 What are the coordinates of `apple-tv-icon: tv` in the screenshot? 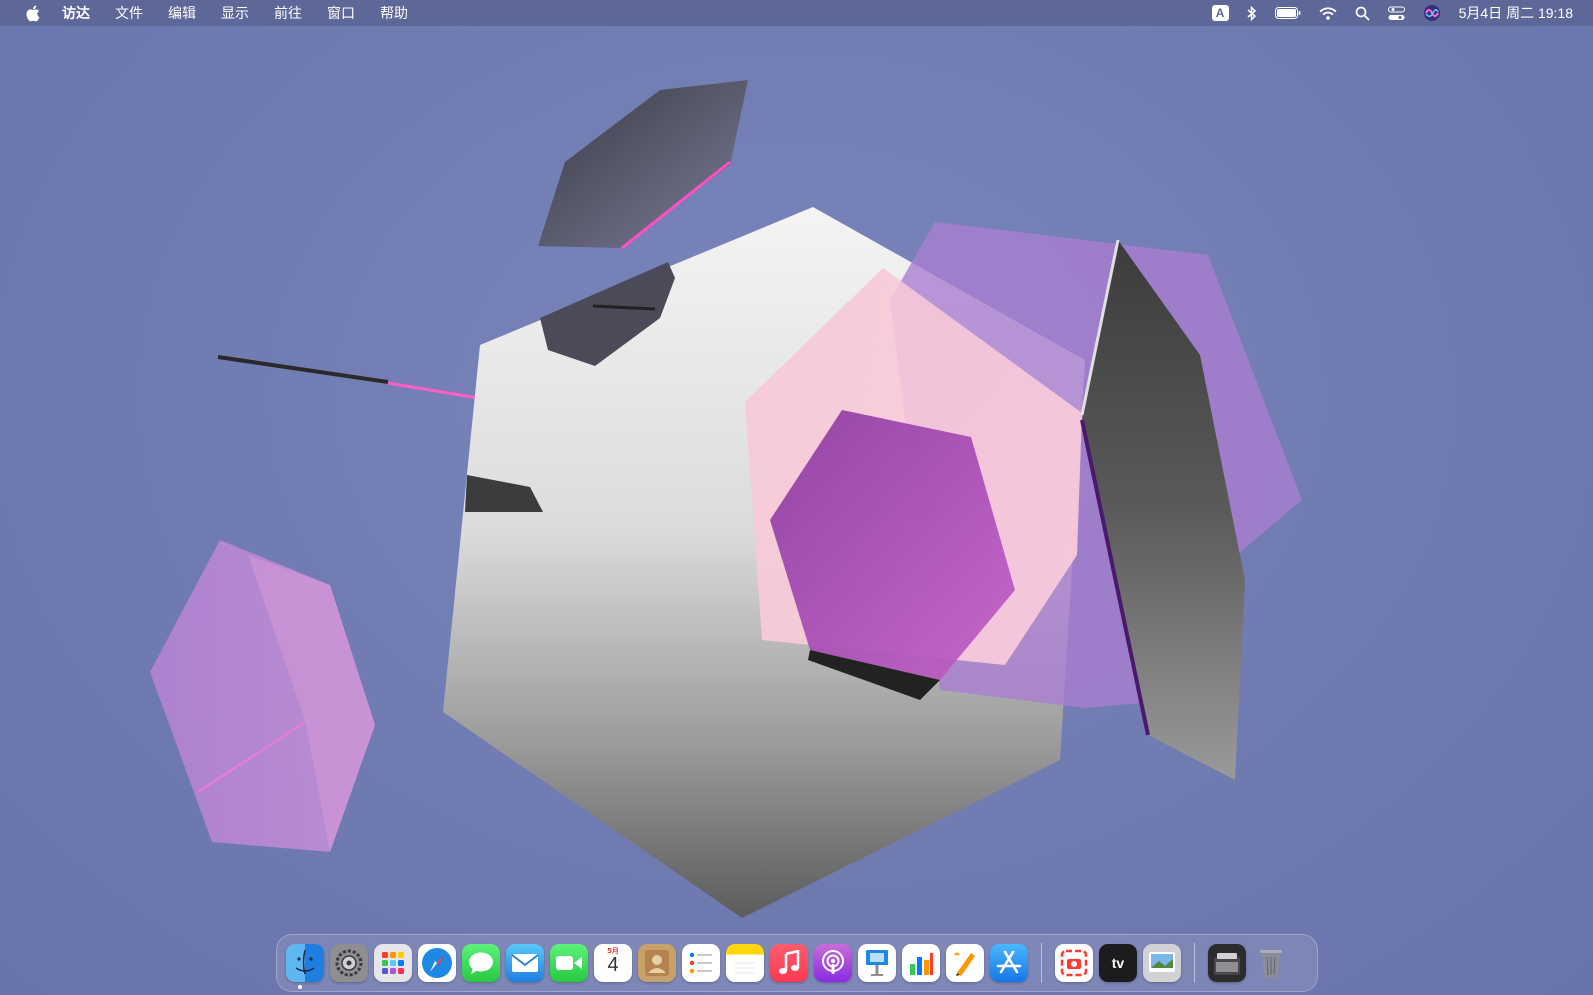 It's located at (1118, 963).